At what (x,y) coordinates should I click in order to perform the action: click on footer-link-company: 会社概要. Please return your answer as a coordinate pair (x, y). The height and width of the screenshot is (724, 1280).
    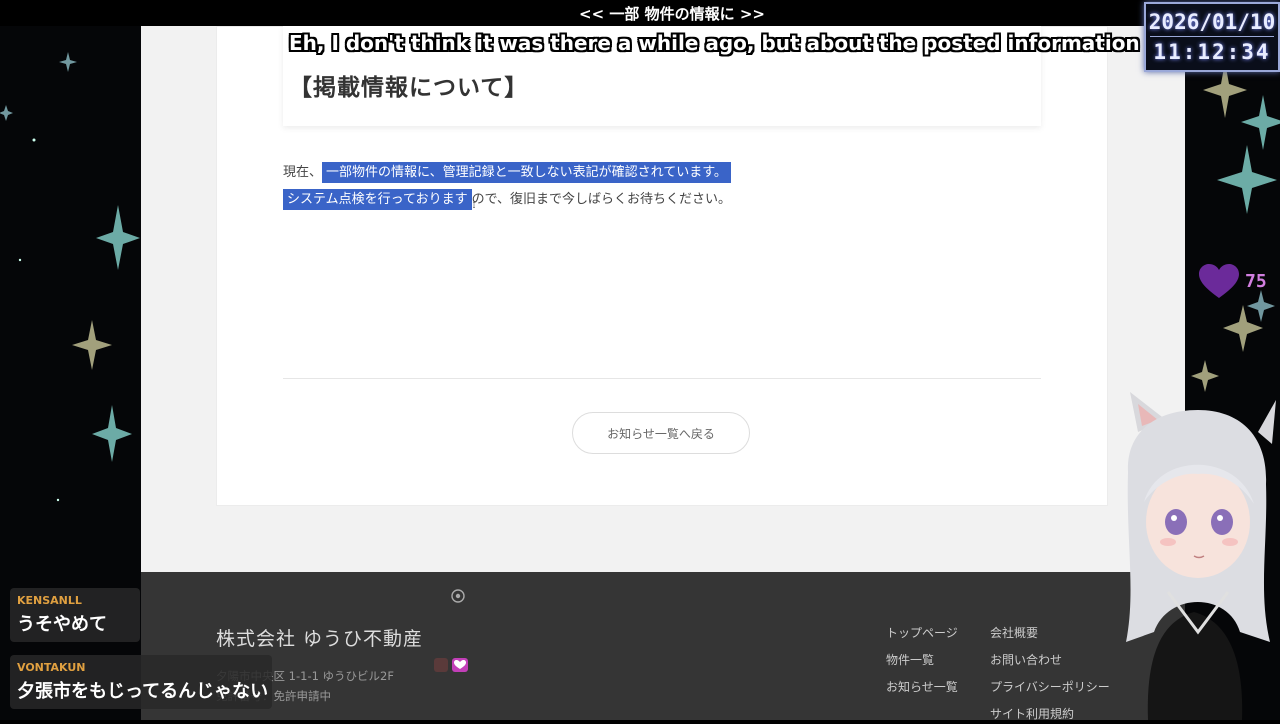
    Looking at the image, I should click on (1014, 632).